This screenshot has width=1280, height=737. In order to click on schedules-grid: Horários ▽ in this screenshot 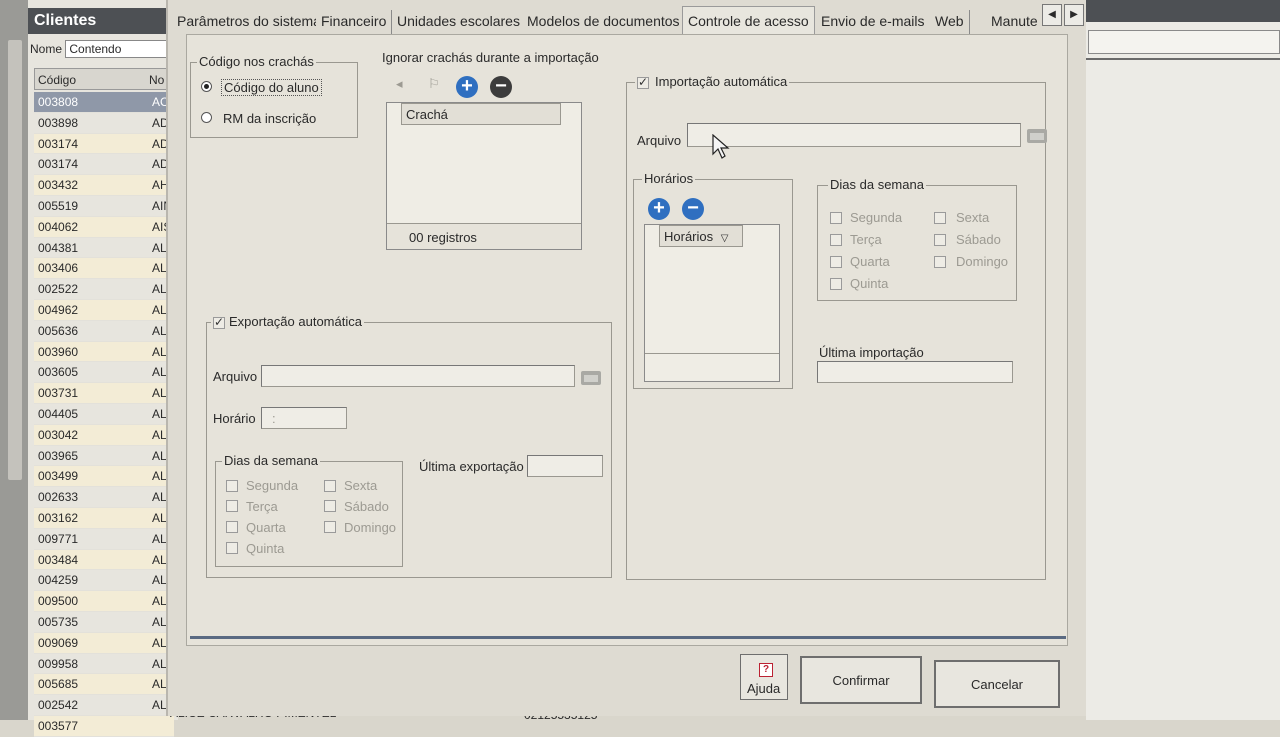, I will do `click(712, 303)`.